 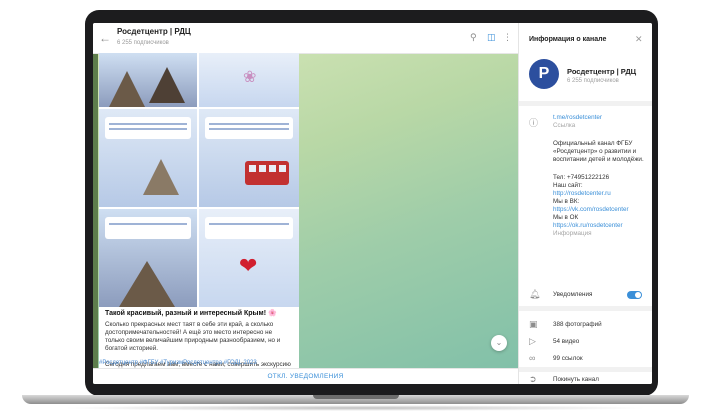 I want to click on more-icon: ⋮, so click(x=507, y=37).